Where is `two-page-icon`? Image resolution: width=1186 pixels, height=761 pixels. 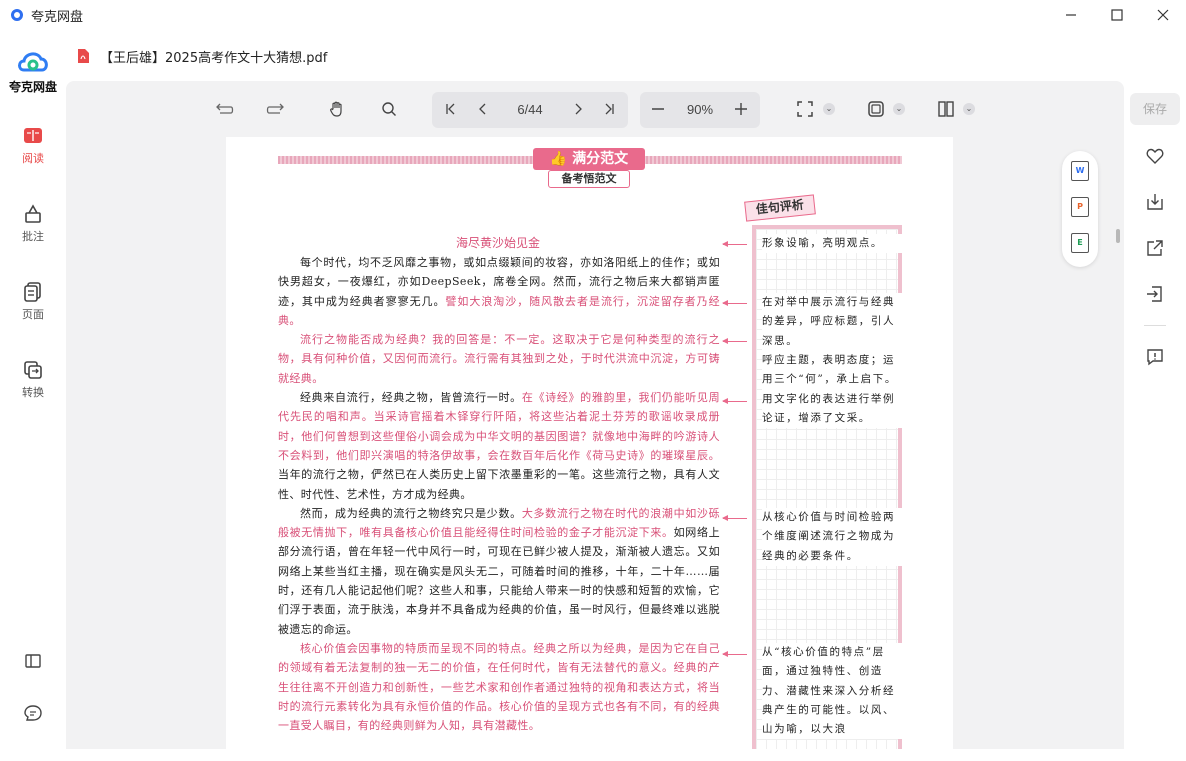
two-page-icon is located at coordinates (946, 109).